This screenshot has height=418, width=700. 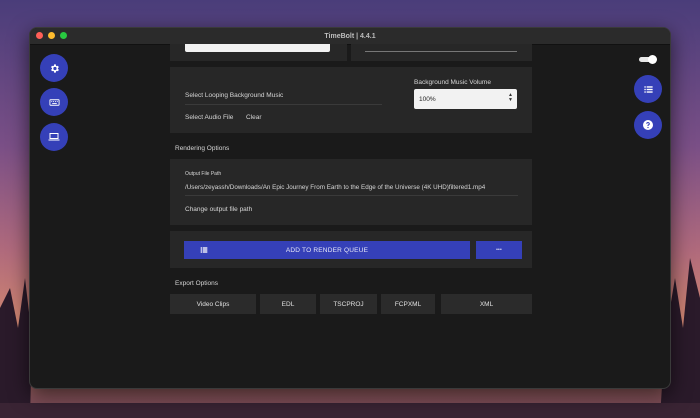 I want to click on more-options-label: •••, so click(x=499, y=250).